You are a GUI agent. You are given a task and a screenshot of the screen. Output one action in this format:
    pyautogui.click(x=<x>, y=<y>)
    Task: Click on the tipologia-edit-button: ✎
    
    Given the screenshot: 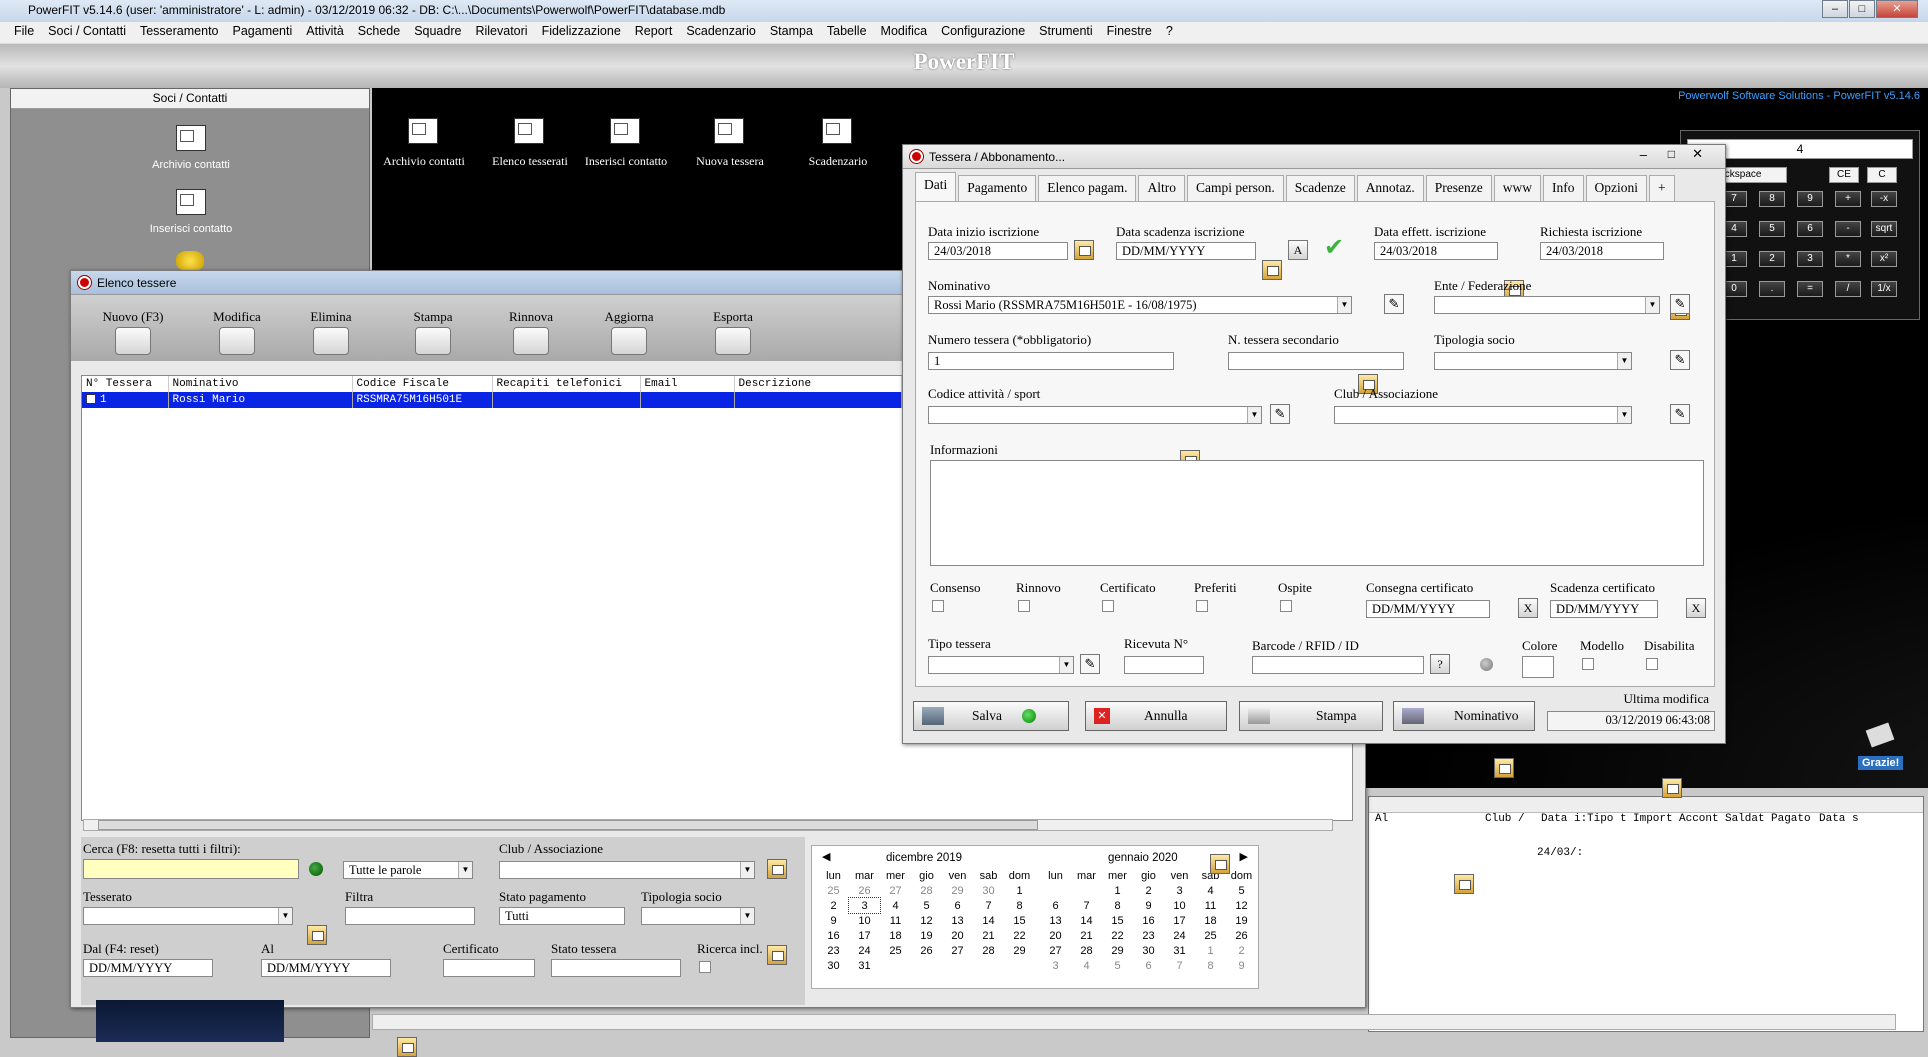 What is the action you would take?
    pyautogui.click(x=1680, y=360)
    